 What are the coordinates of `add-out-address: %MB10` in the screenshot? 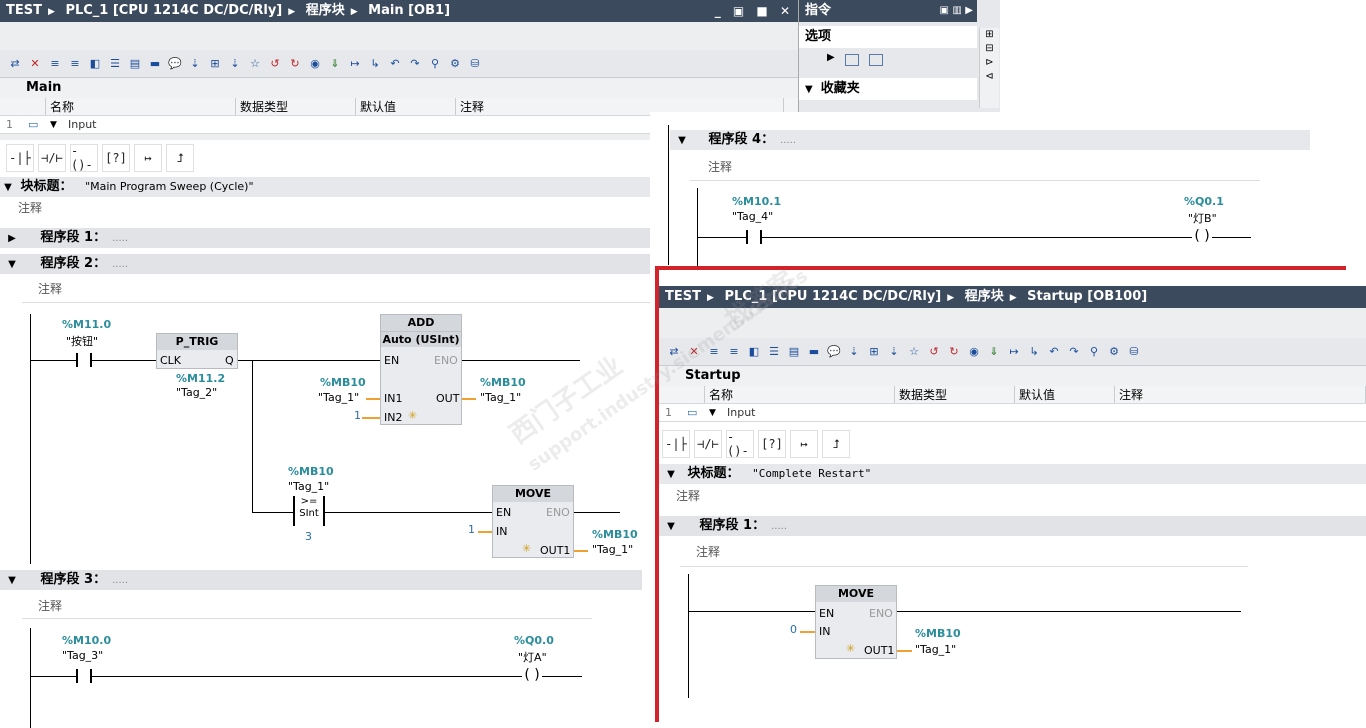 It's located at (503, 382).